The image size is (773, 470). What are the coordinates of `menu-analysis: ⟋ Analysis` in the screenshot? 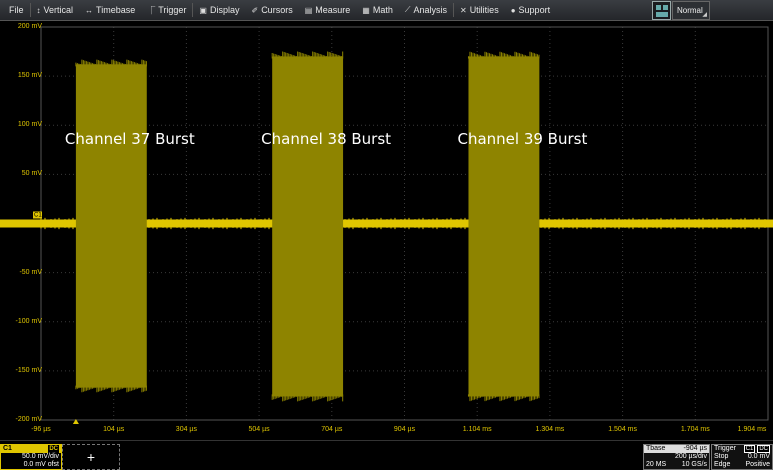 It's located at (426, 10).